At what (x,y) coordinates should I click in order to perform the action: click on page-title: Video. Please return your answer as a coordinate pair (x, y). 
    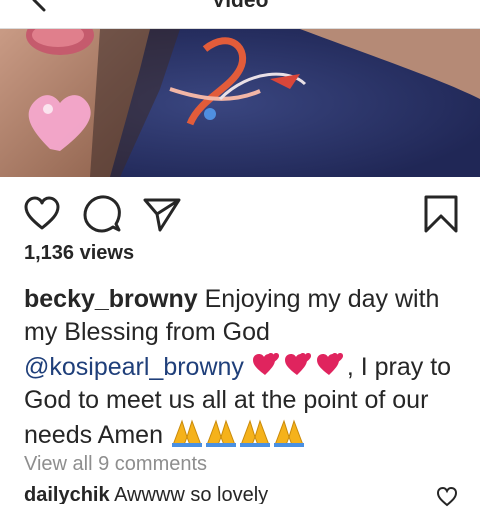
    Looking at the image, I should click on (240, 6).